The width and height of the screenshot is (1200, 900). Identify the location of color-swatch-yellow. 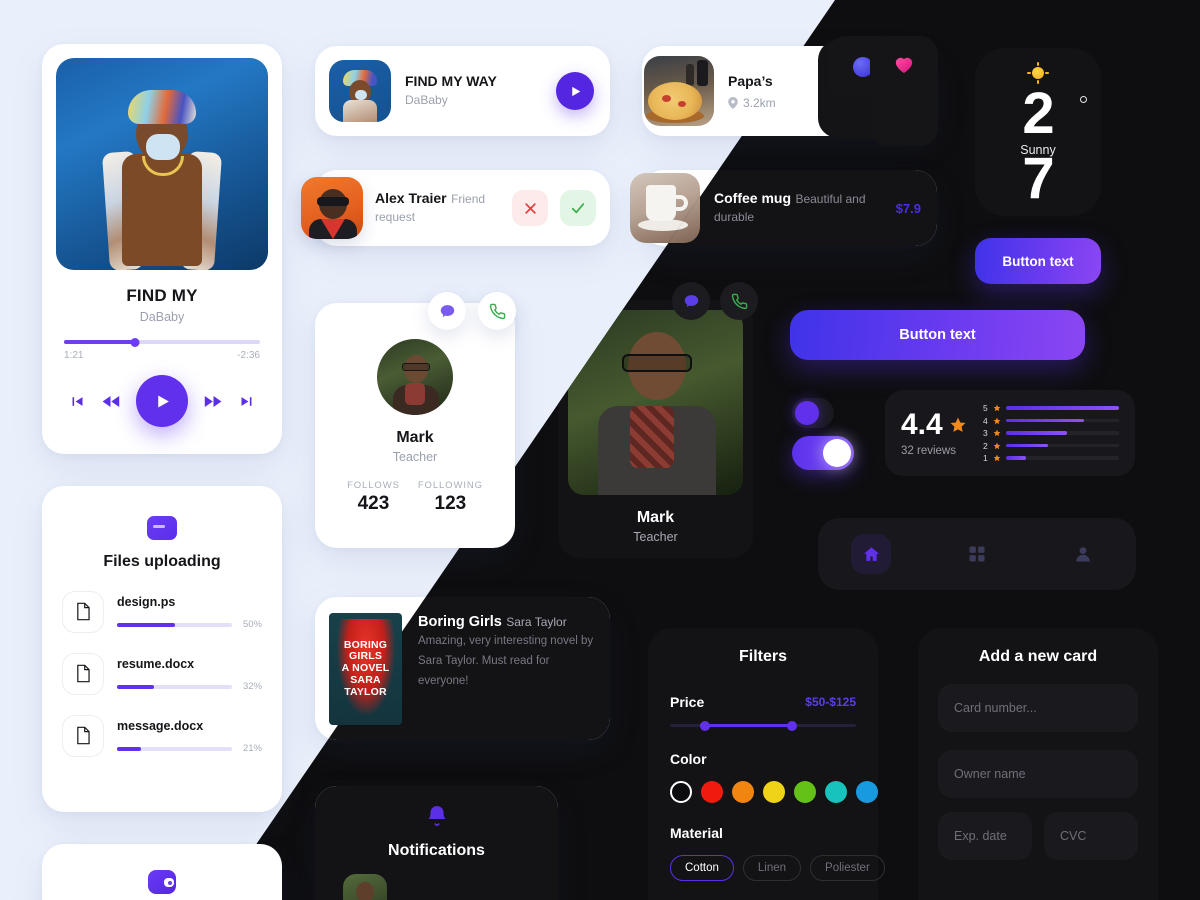
(774, 792).